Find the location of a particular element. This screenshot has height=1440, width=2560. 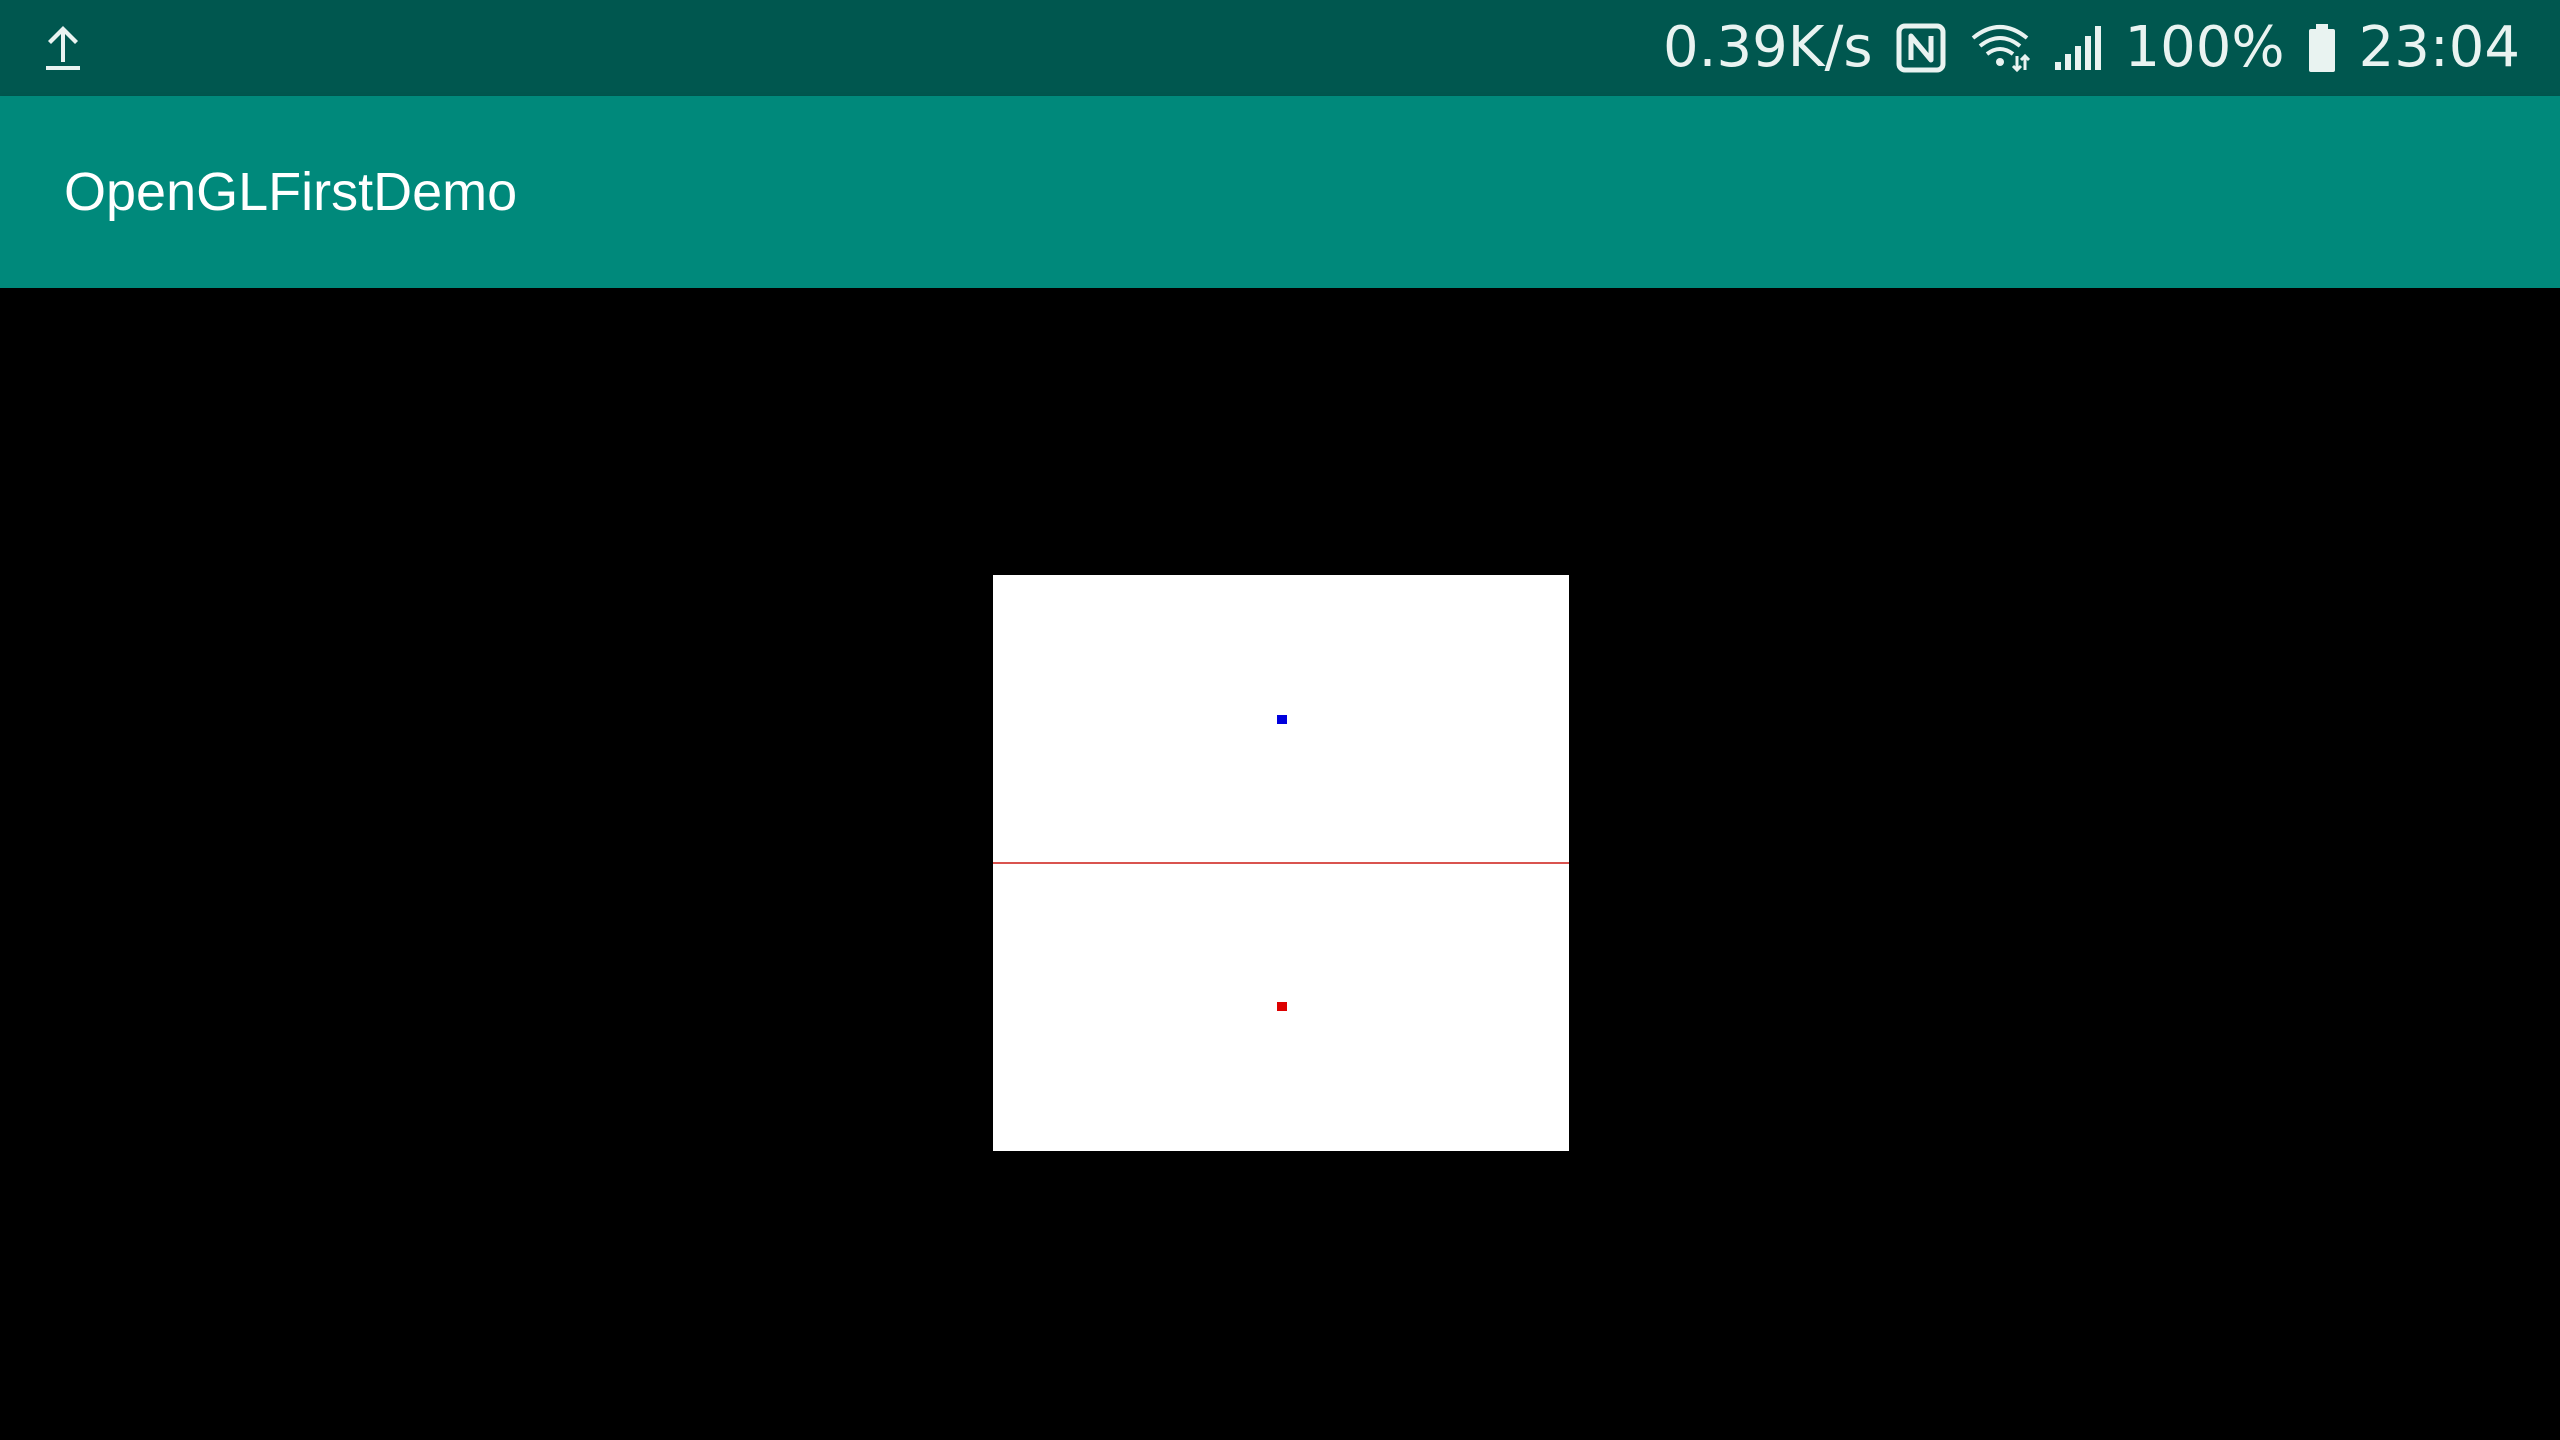

wifi-icon is located at coordinates (2000, 49).